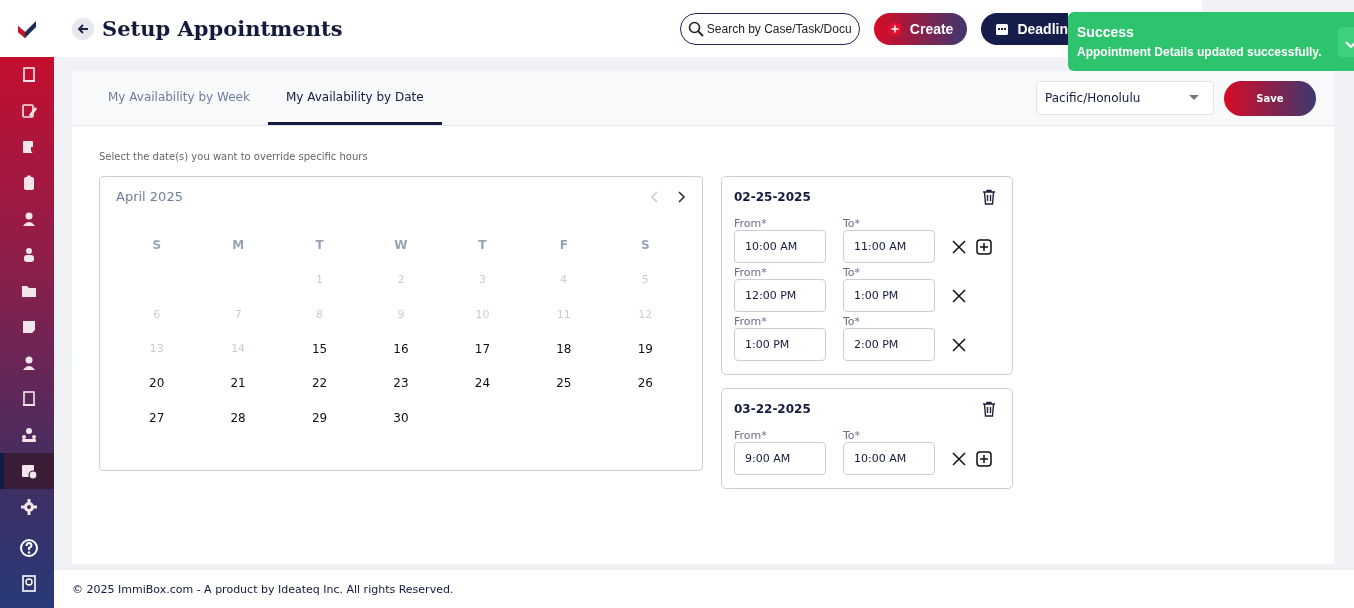 The image size is (1354, 608). I want to click on note-icon, so click(29, 327).